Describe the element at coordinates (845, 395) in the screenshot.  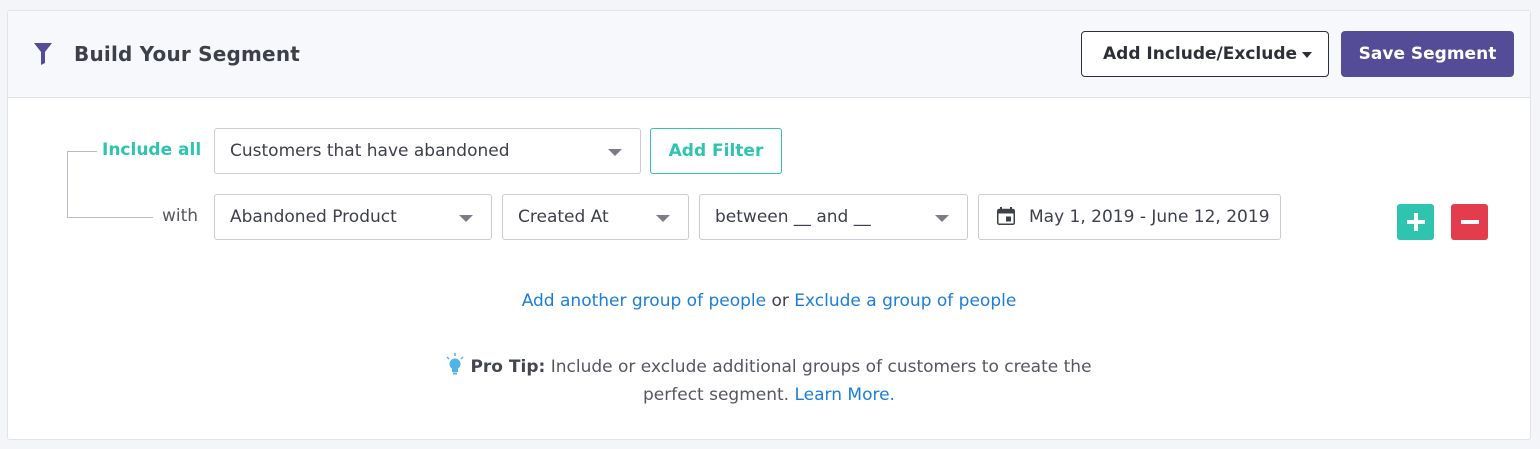
I see `learn-more-link: Learn More.` at that location.